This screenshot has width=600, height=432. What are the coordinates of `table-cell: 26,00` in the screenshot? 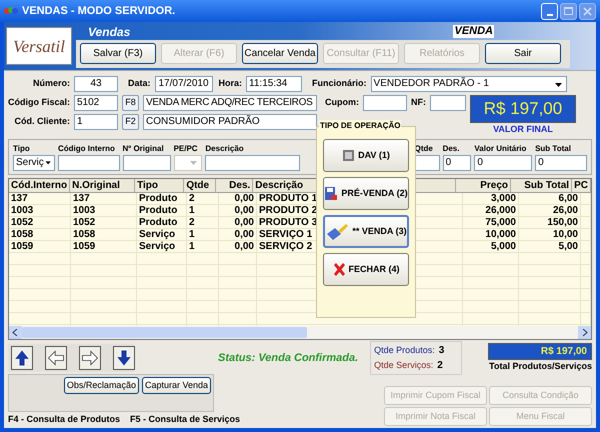 It's located at (550, 210).